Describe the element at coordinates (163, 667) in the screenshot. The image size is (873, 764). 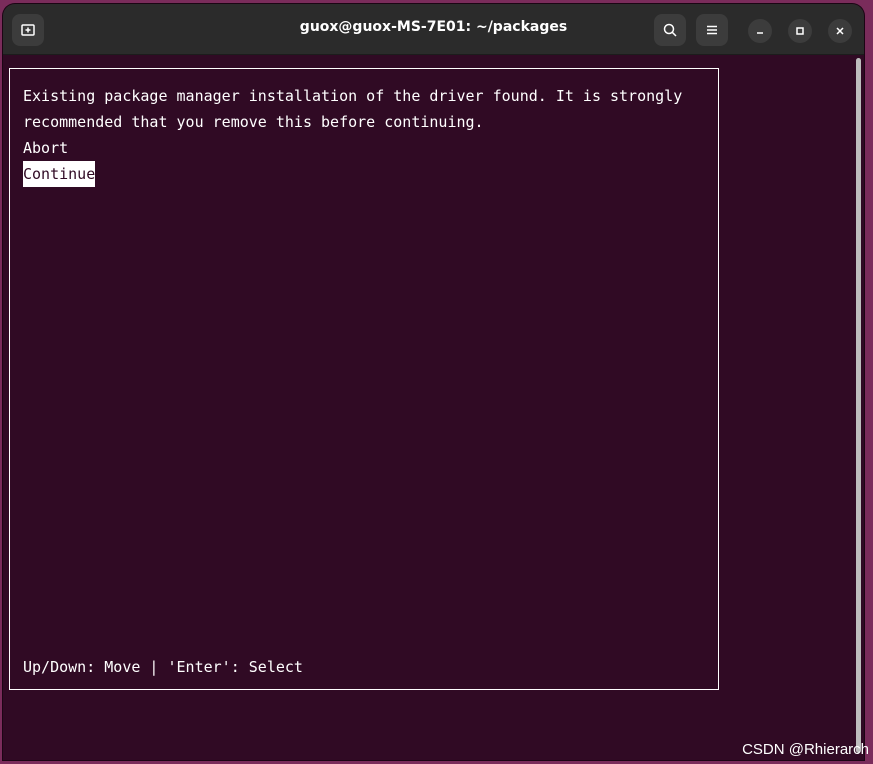
I see `key-hint: Up/Down: Move | 'Enter': Select` at that location.